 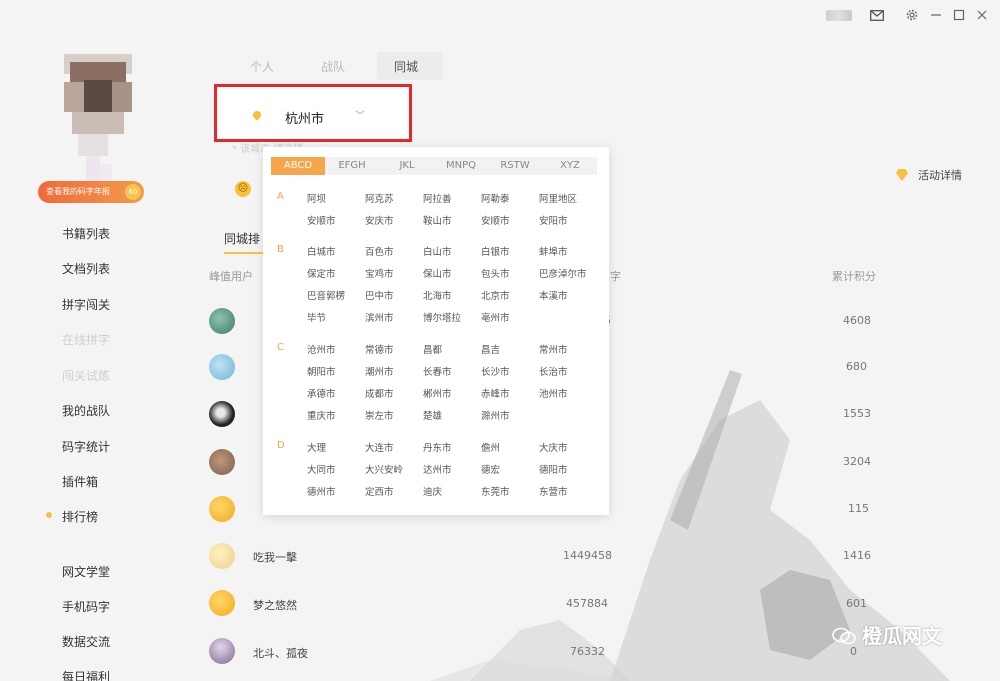 What do you see at coordinates (432, 349) in the screenshot?
I see `city-option: 昌都` at bounding box center [432, 349].